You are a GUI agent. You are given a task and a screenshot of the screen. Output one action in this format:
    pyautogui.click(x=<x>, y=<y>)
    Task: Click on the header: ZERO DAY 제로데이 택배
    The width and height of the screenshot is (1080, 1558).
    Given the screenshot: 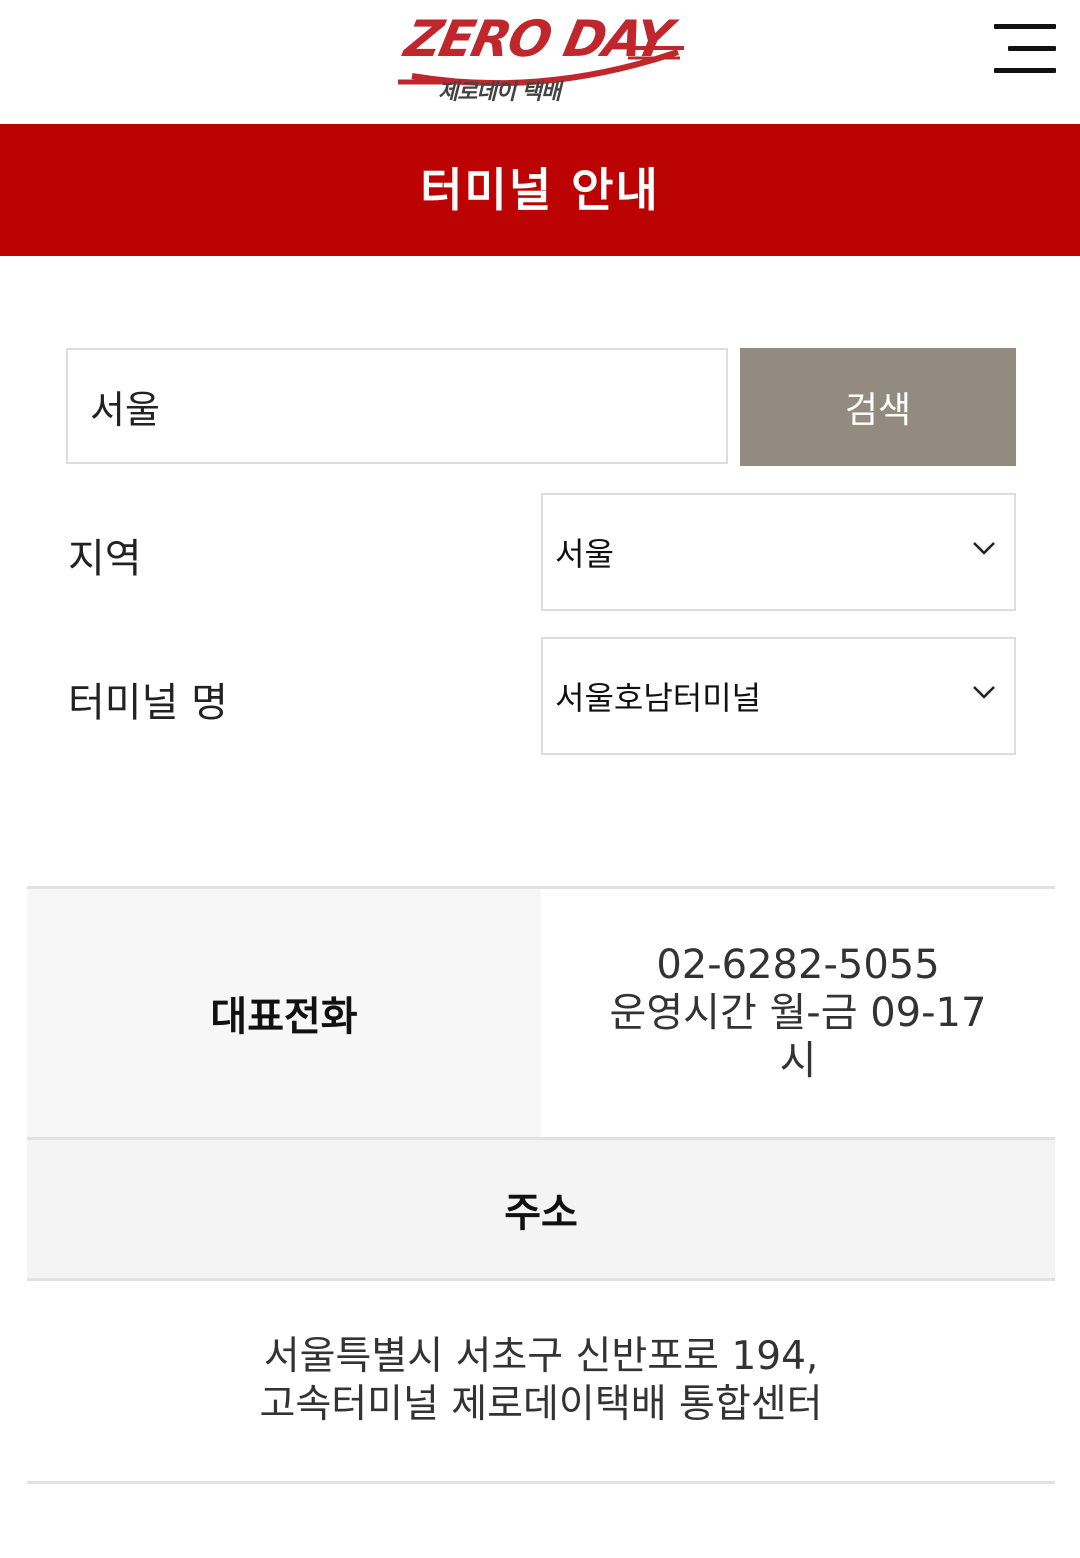 What is the action you would take?
    pyautogui.click(x=540, y=62)
    